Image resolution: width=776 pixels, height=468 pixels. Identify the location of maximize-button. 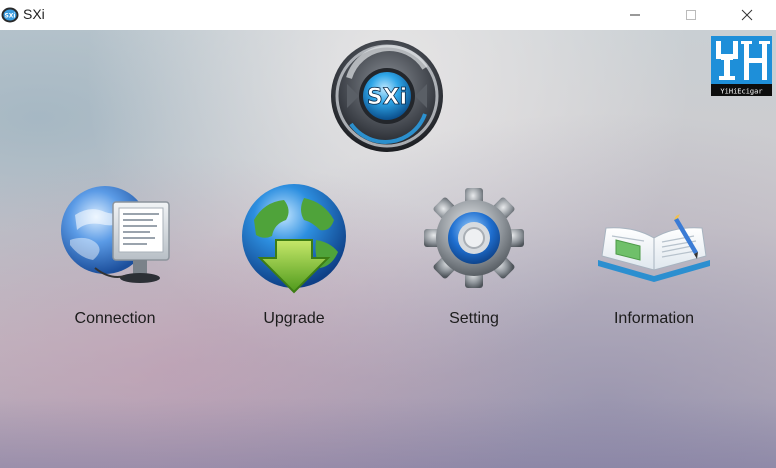
(691, 15).